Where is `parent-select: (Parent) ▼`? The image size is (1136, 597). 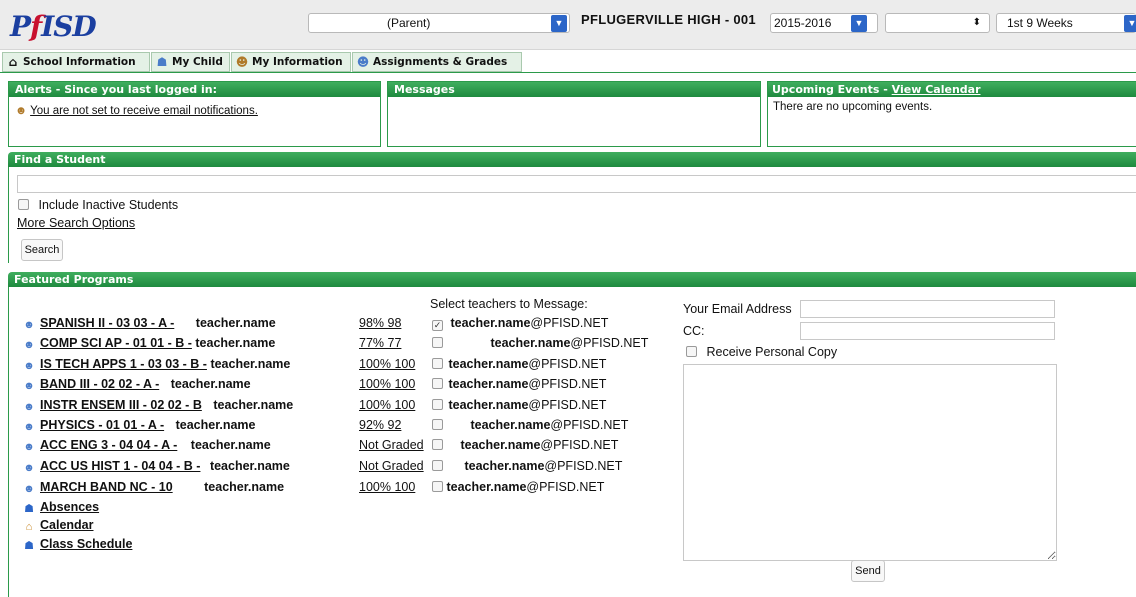 parent-select: (Parent) ▼ is located at coordinates (439, 23).